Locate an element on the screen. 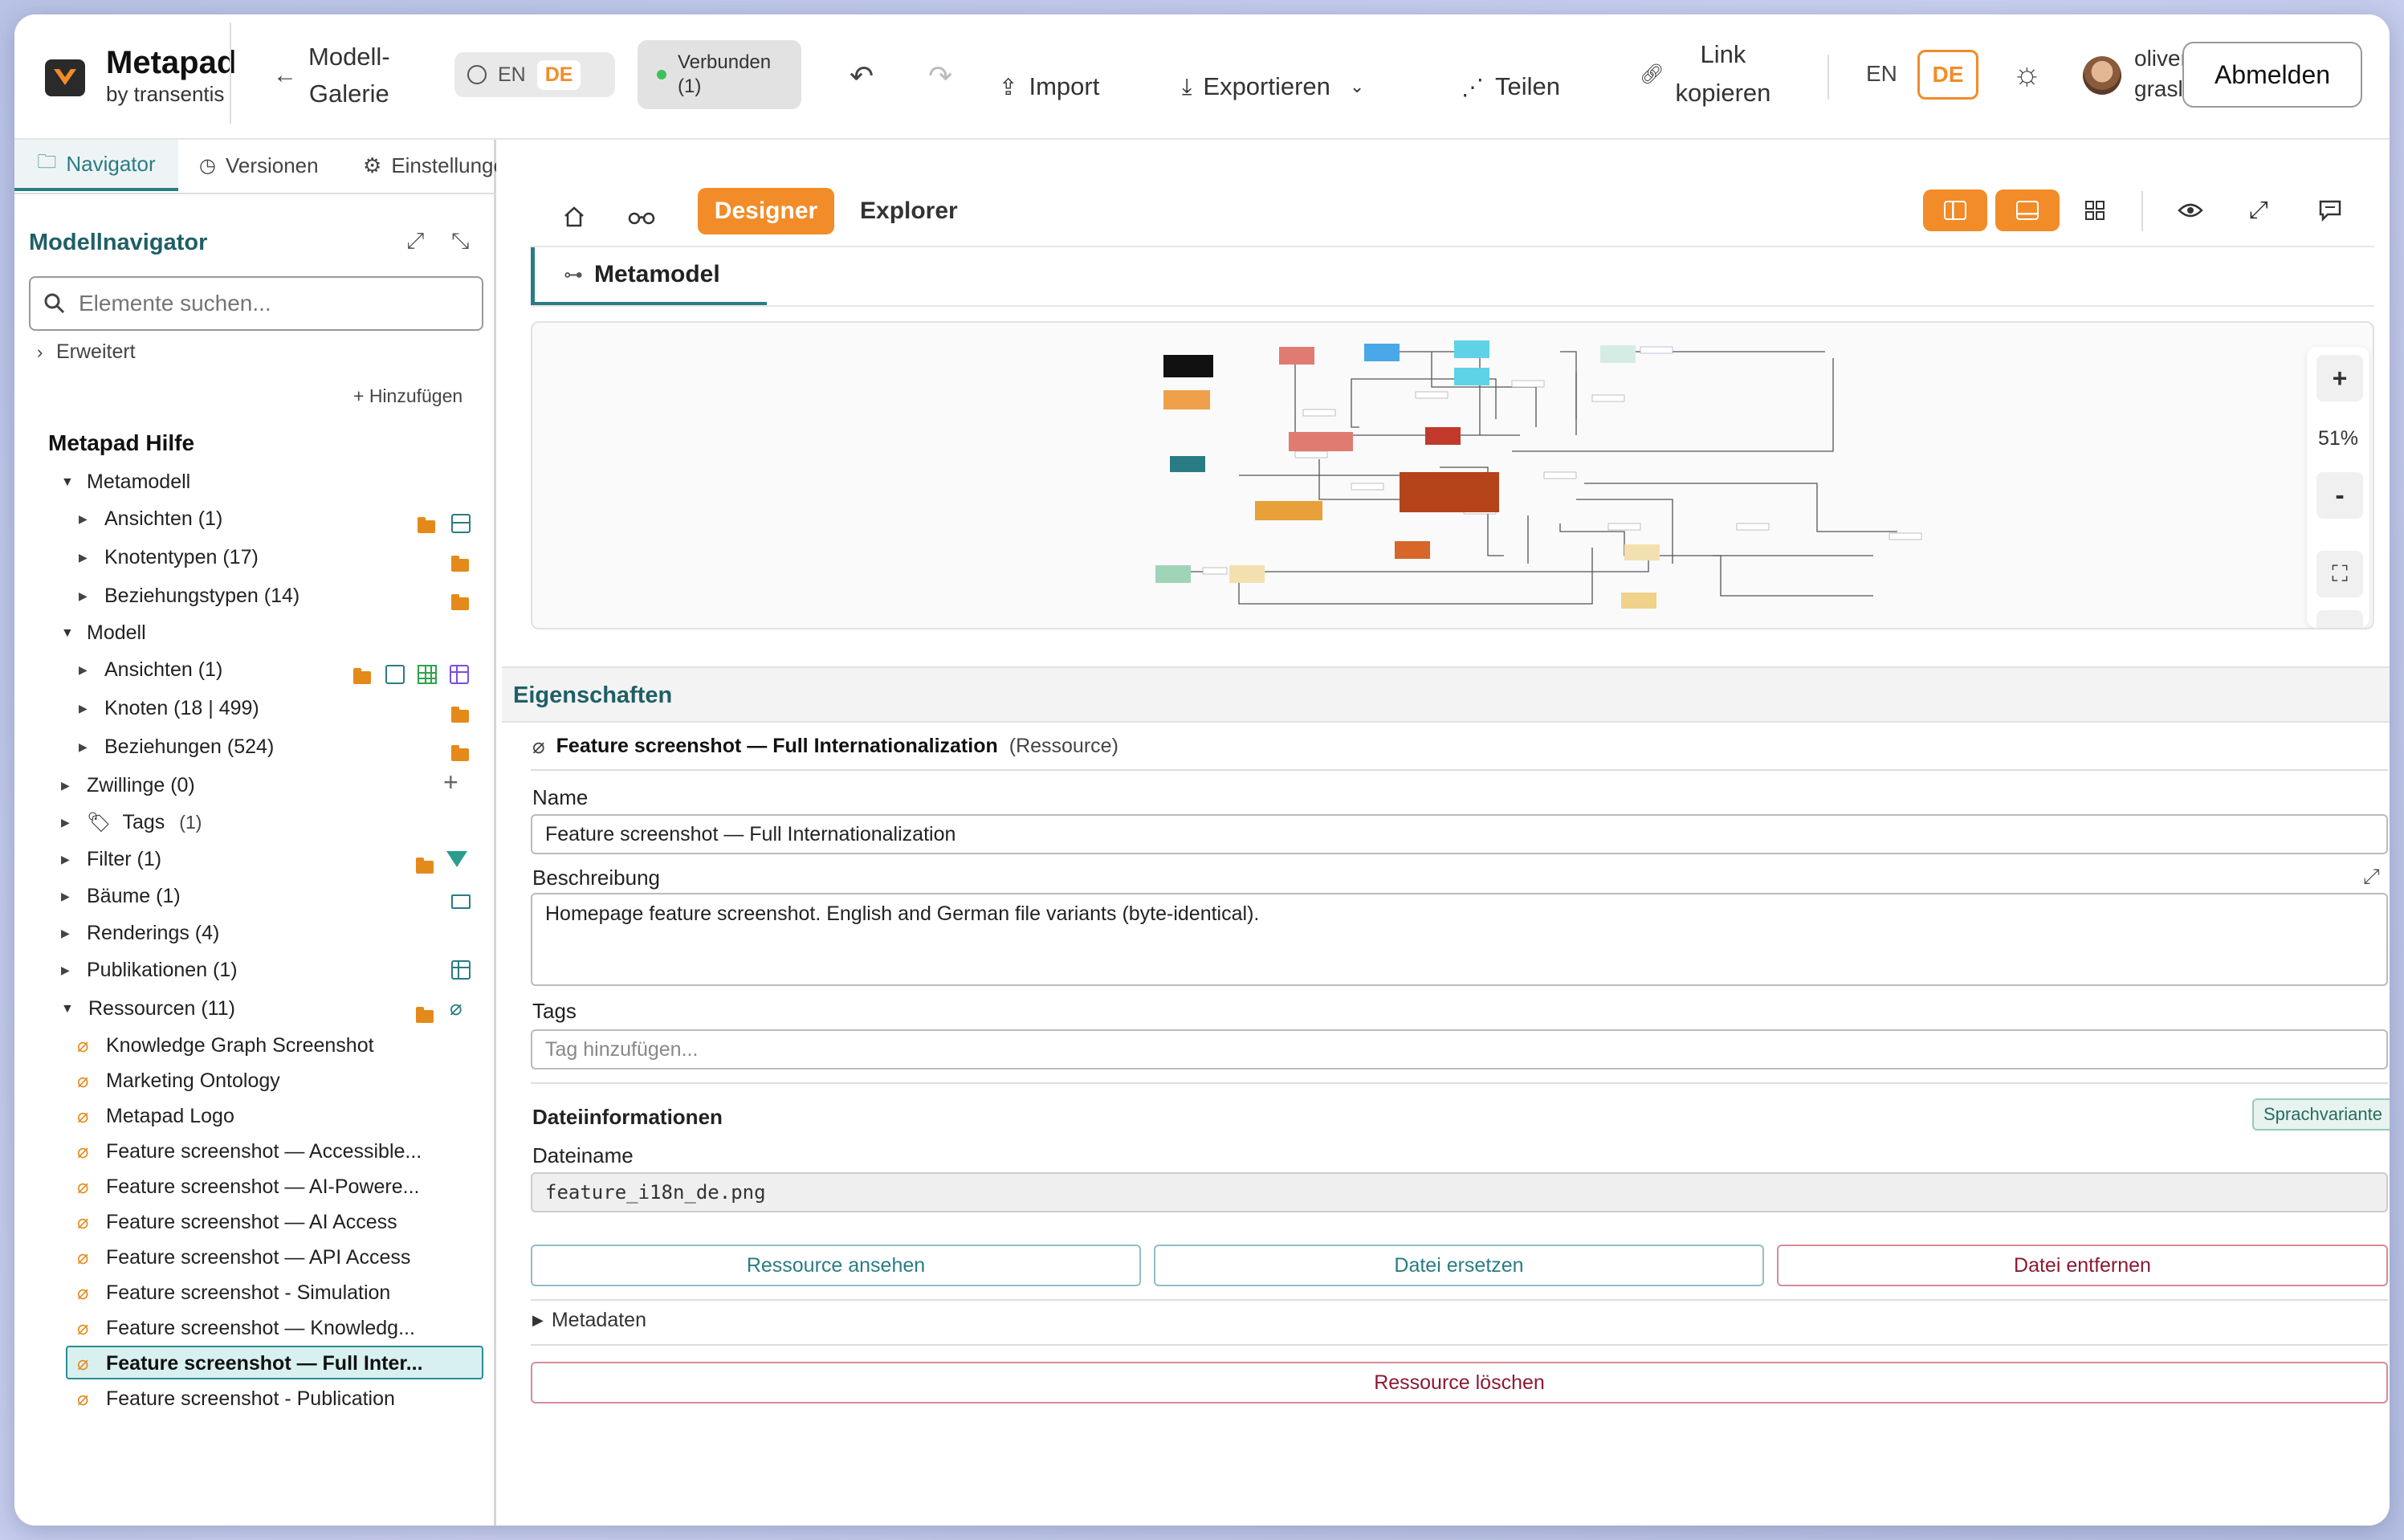  left-panel-toggle is located at coordinates (1955, 210).